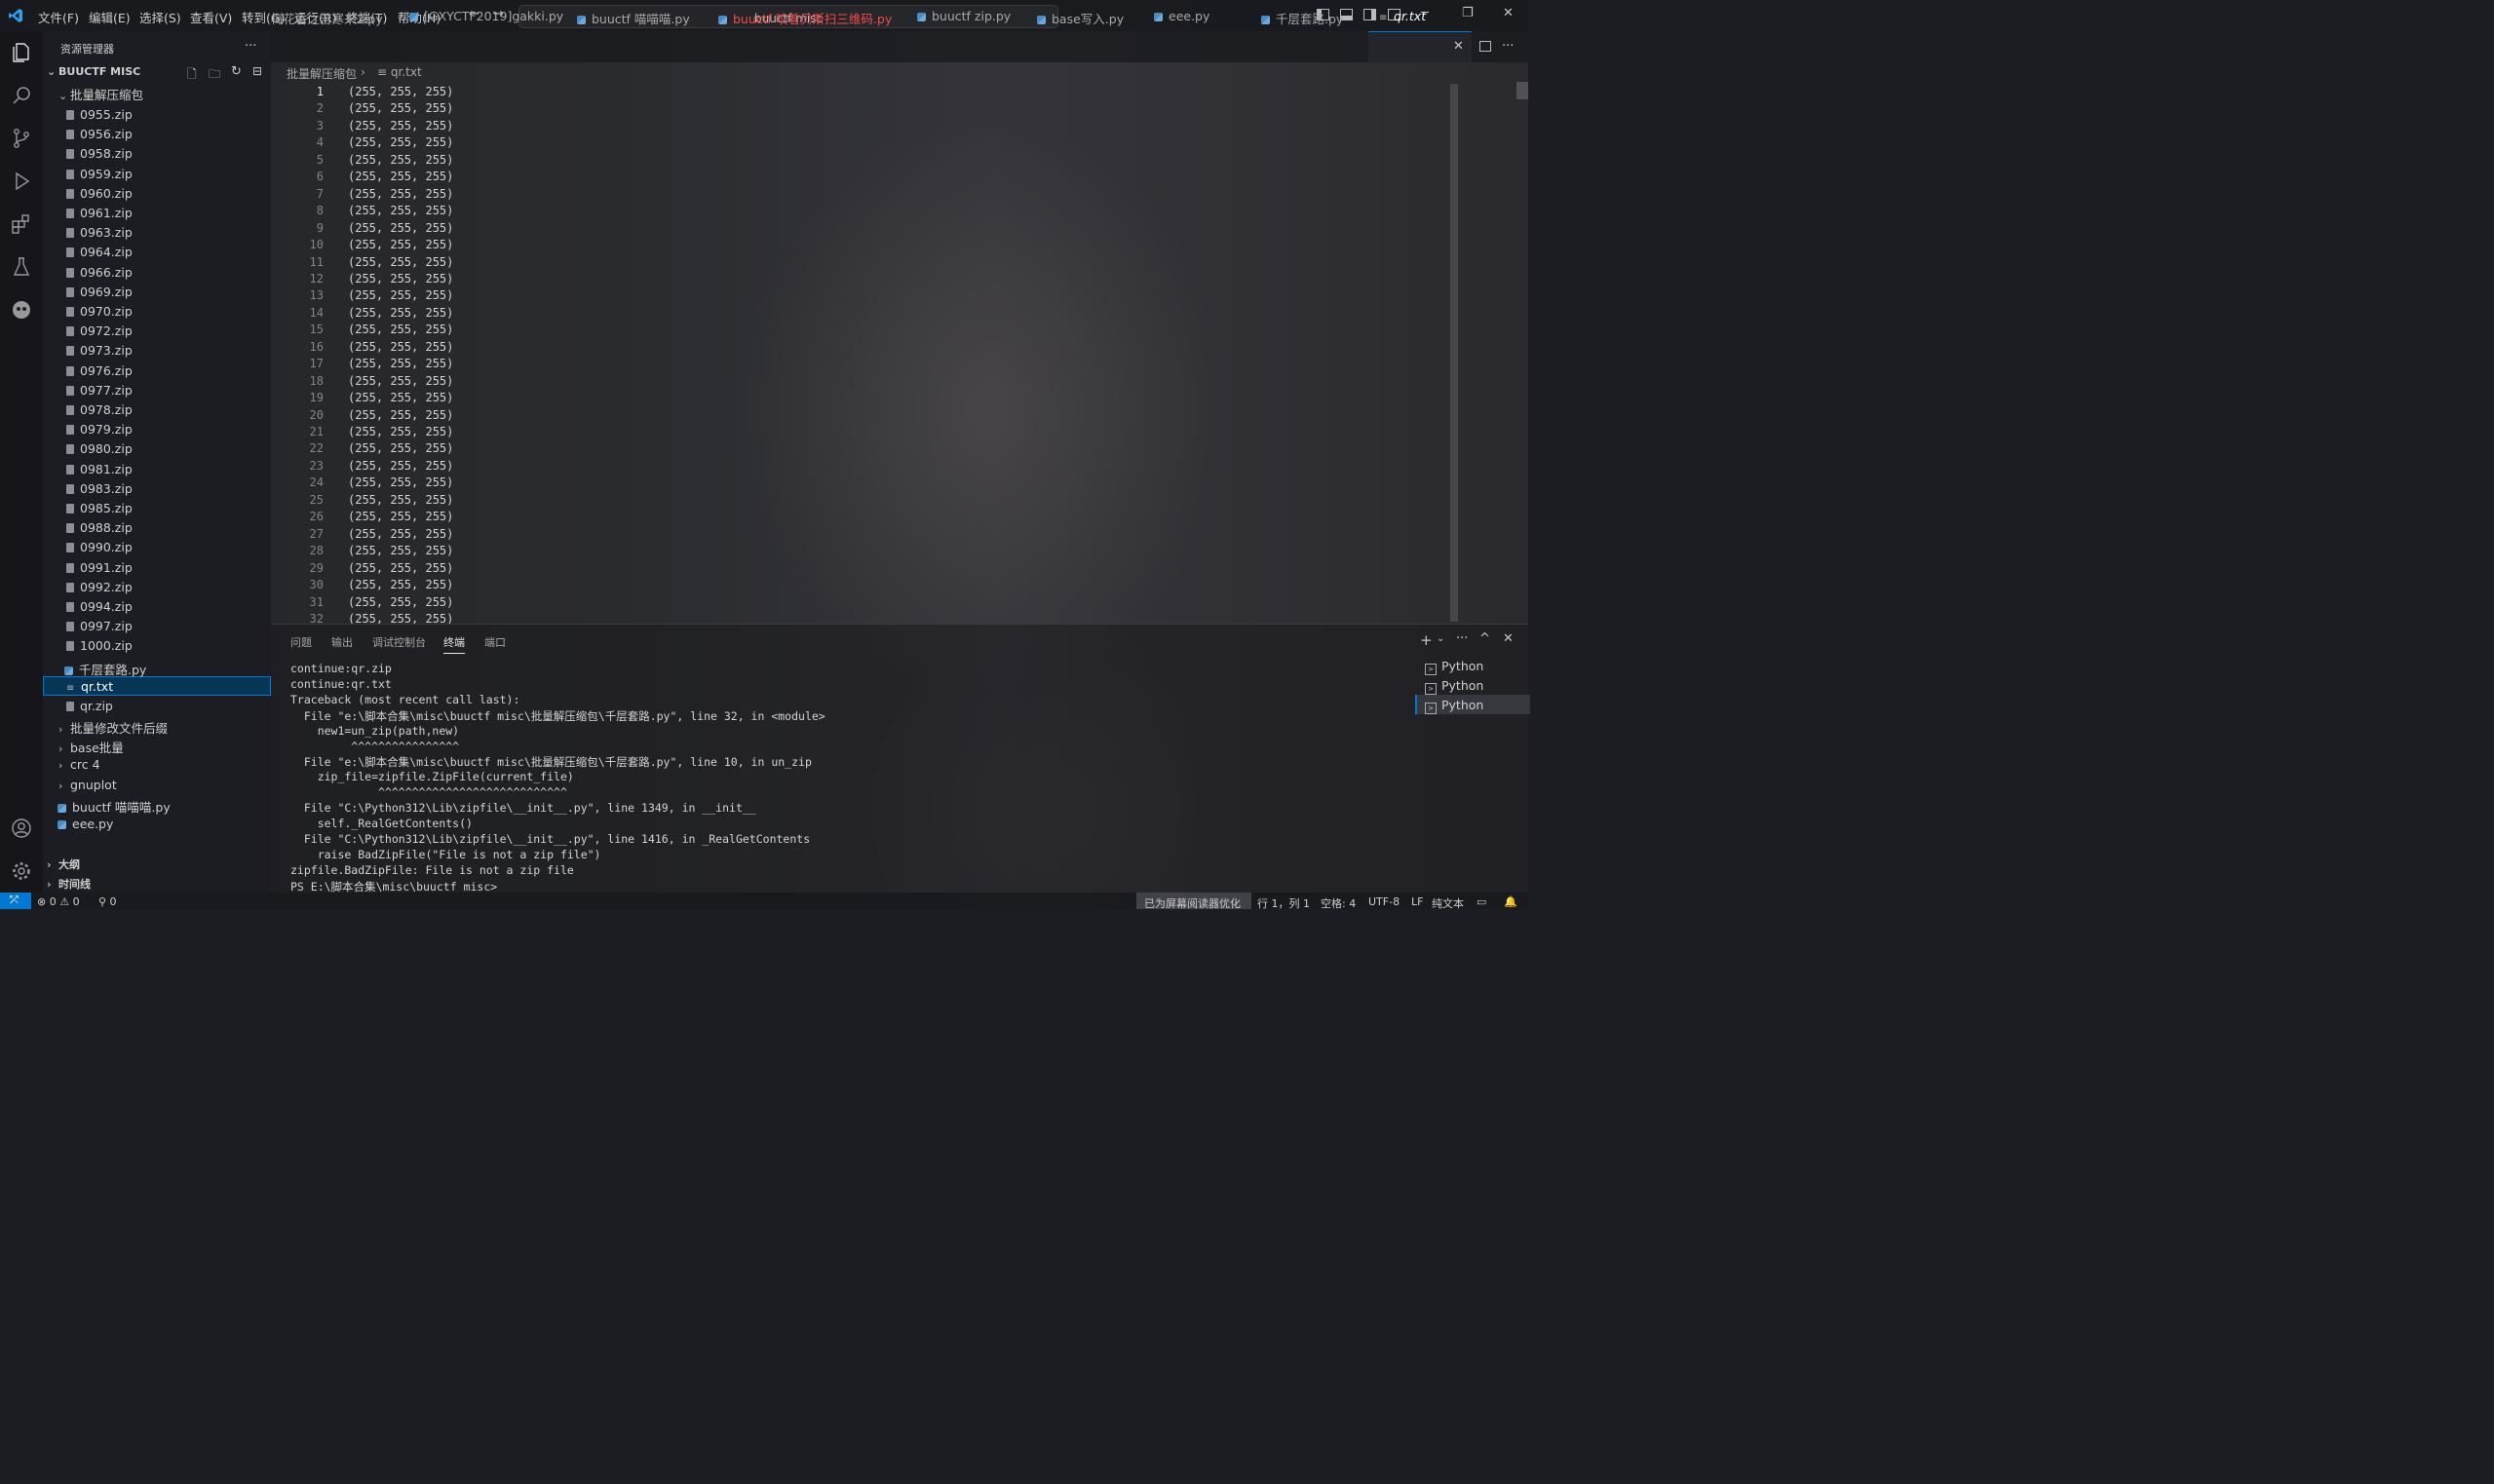  What do you see at coordinates (99, 570) in the screenshot?
I see `file-item-zip: 0991.zip` at bounding box center [99, 570].